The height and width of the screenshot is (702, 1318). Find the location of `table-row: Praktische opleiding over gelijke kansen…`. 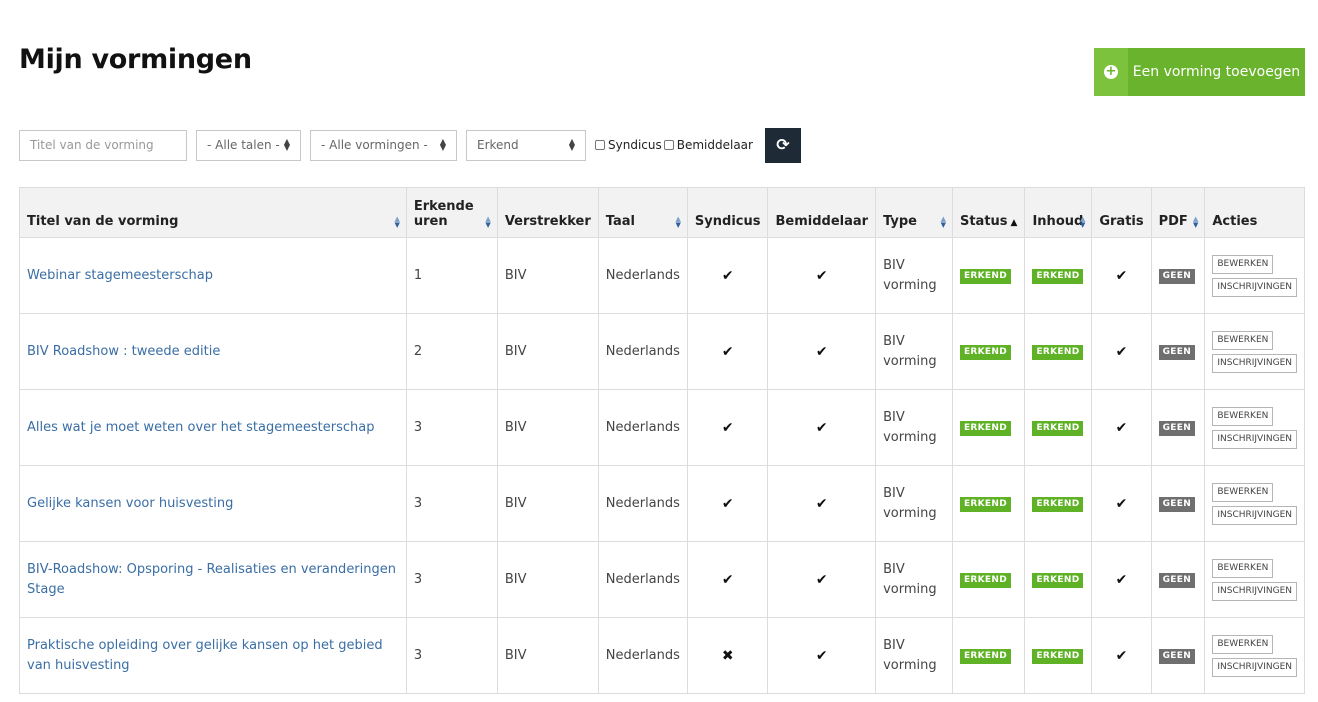

table-row: Praktische opleiding over gelijke kansen… is located at coordinates (662, 655).